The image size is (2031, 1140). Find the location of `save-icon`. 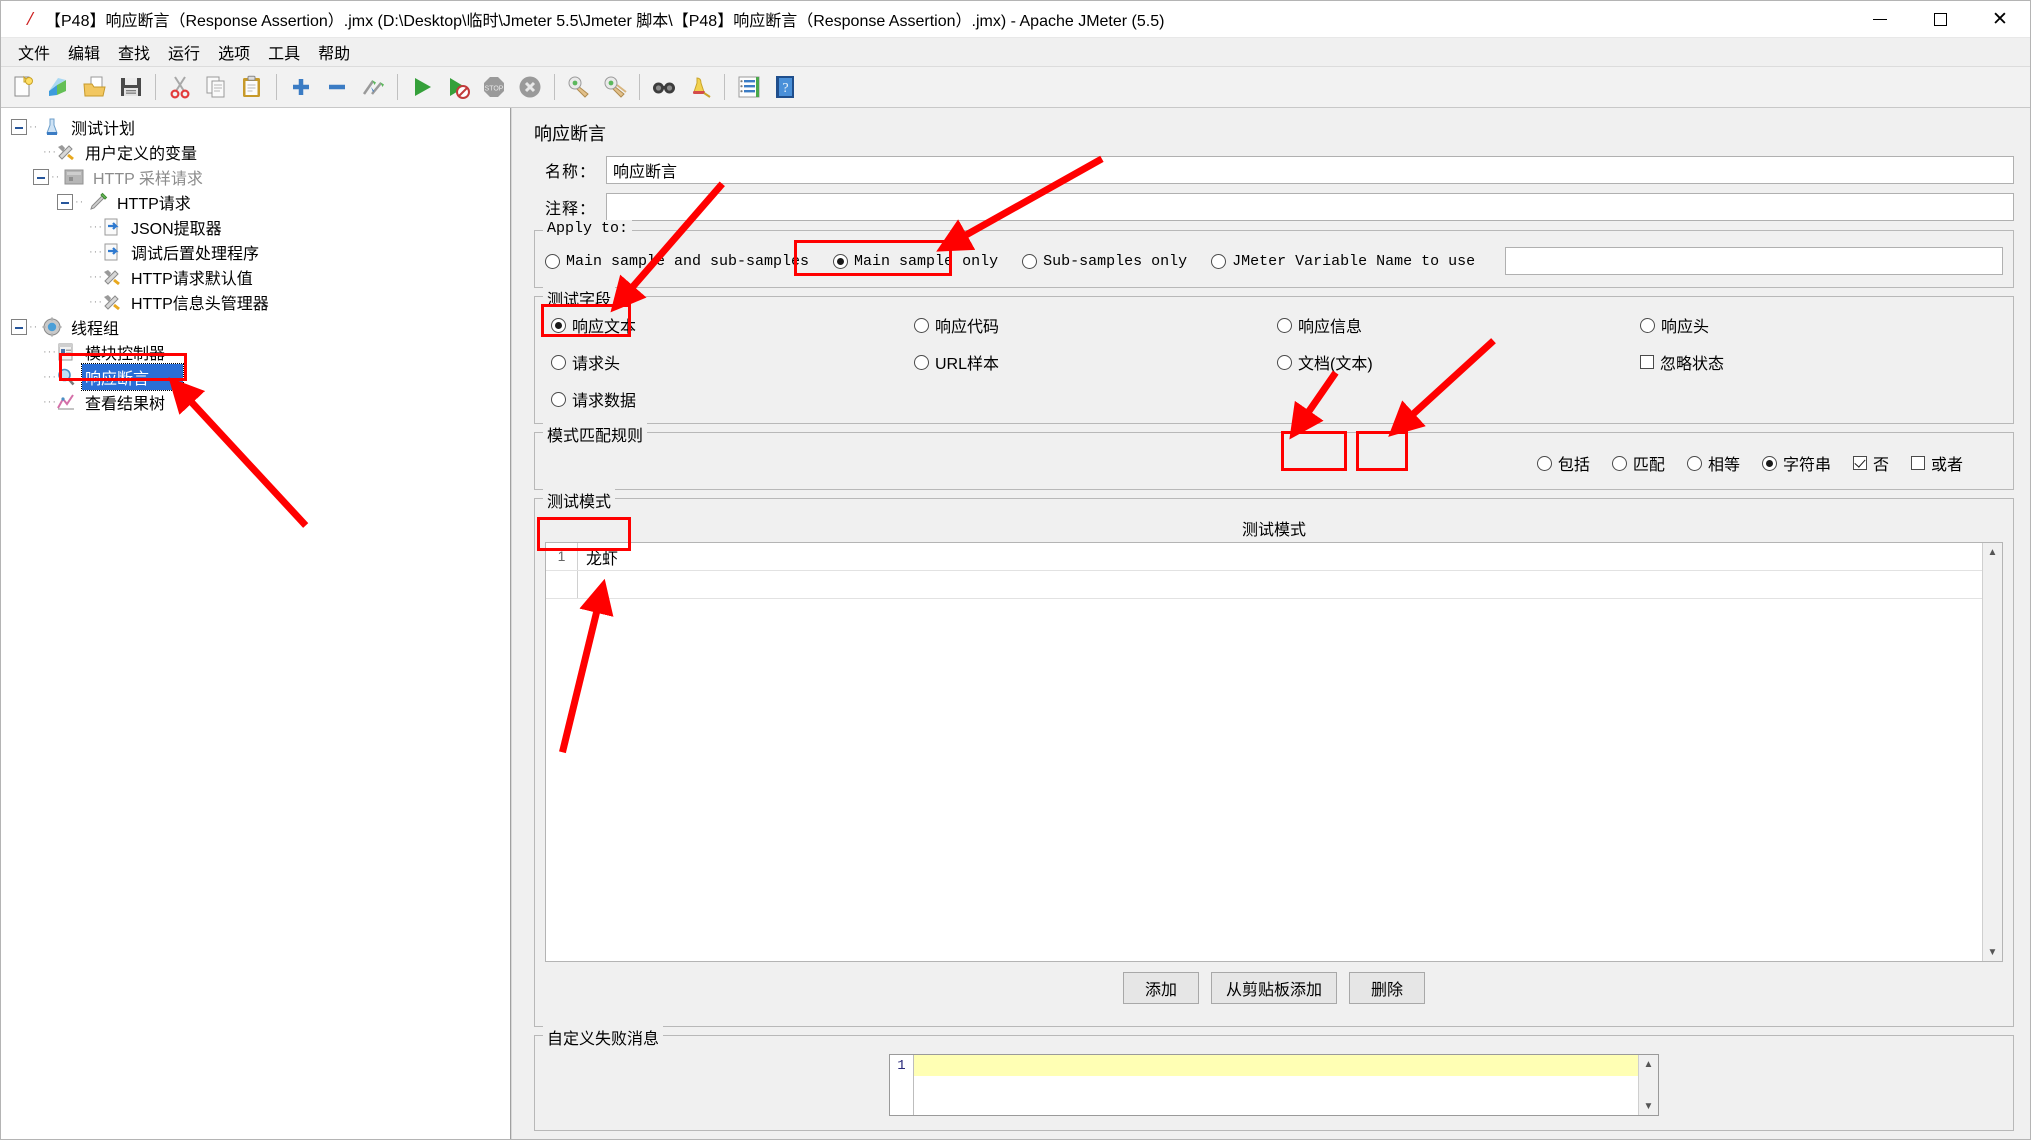

save-icon is located at coordinates (131, 87).